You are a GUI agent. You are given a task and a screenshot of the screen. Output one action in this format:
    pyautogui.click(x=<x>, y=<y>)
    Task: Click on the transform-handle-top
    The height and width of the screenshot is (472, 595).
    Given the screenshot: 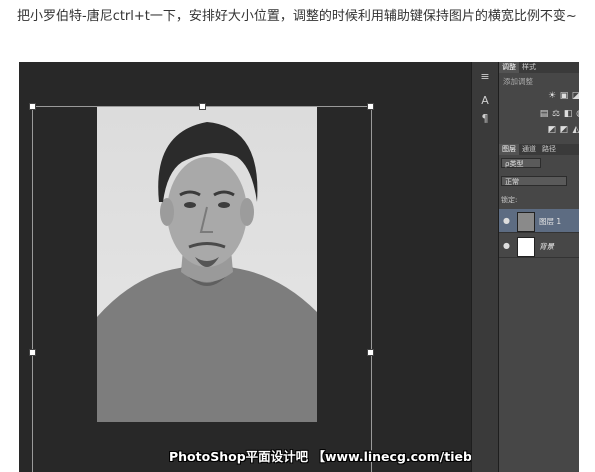 What is the action you would take?
    pyautogui.click(x=202, y=106)
    